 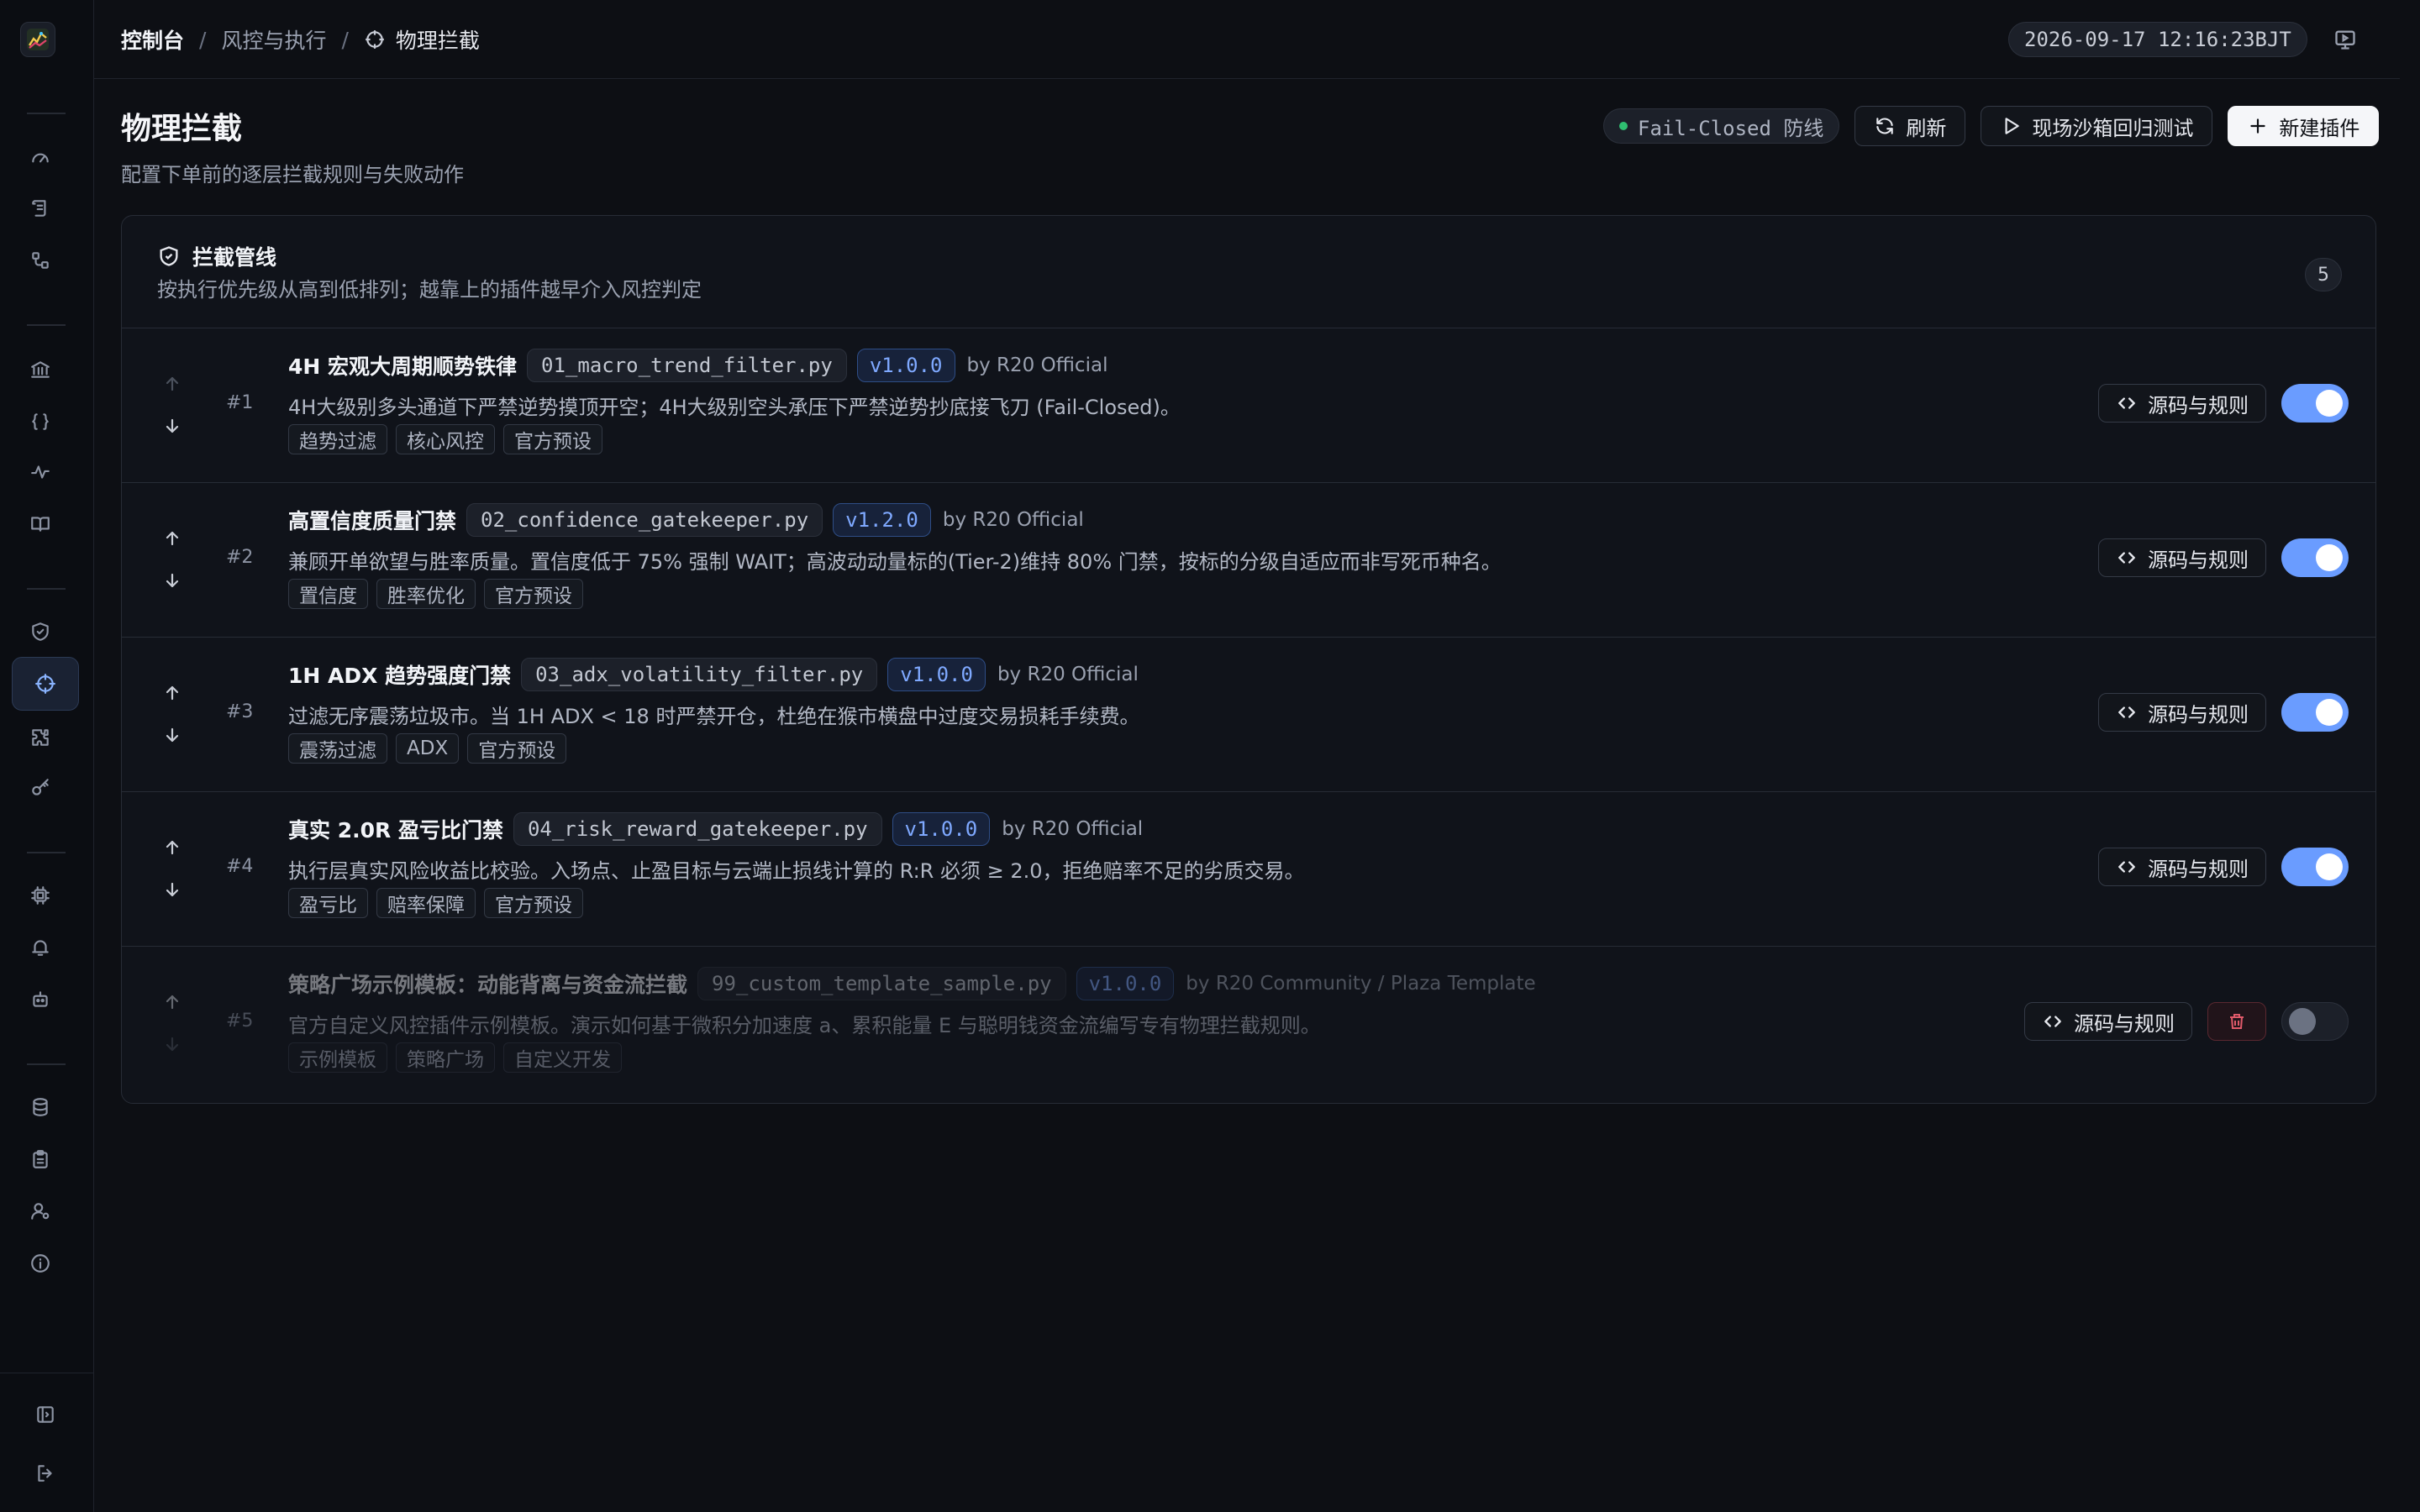 I want to click on crosshair-icon, so click(x=375, y=39).